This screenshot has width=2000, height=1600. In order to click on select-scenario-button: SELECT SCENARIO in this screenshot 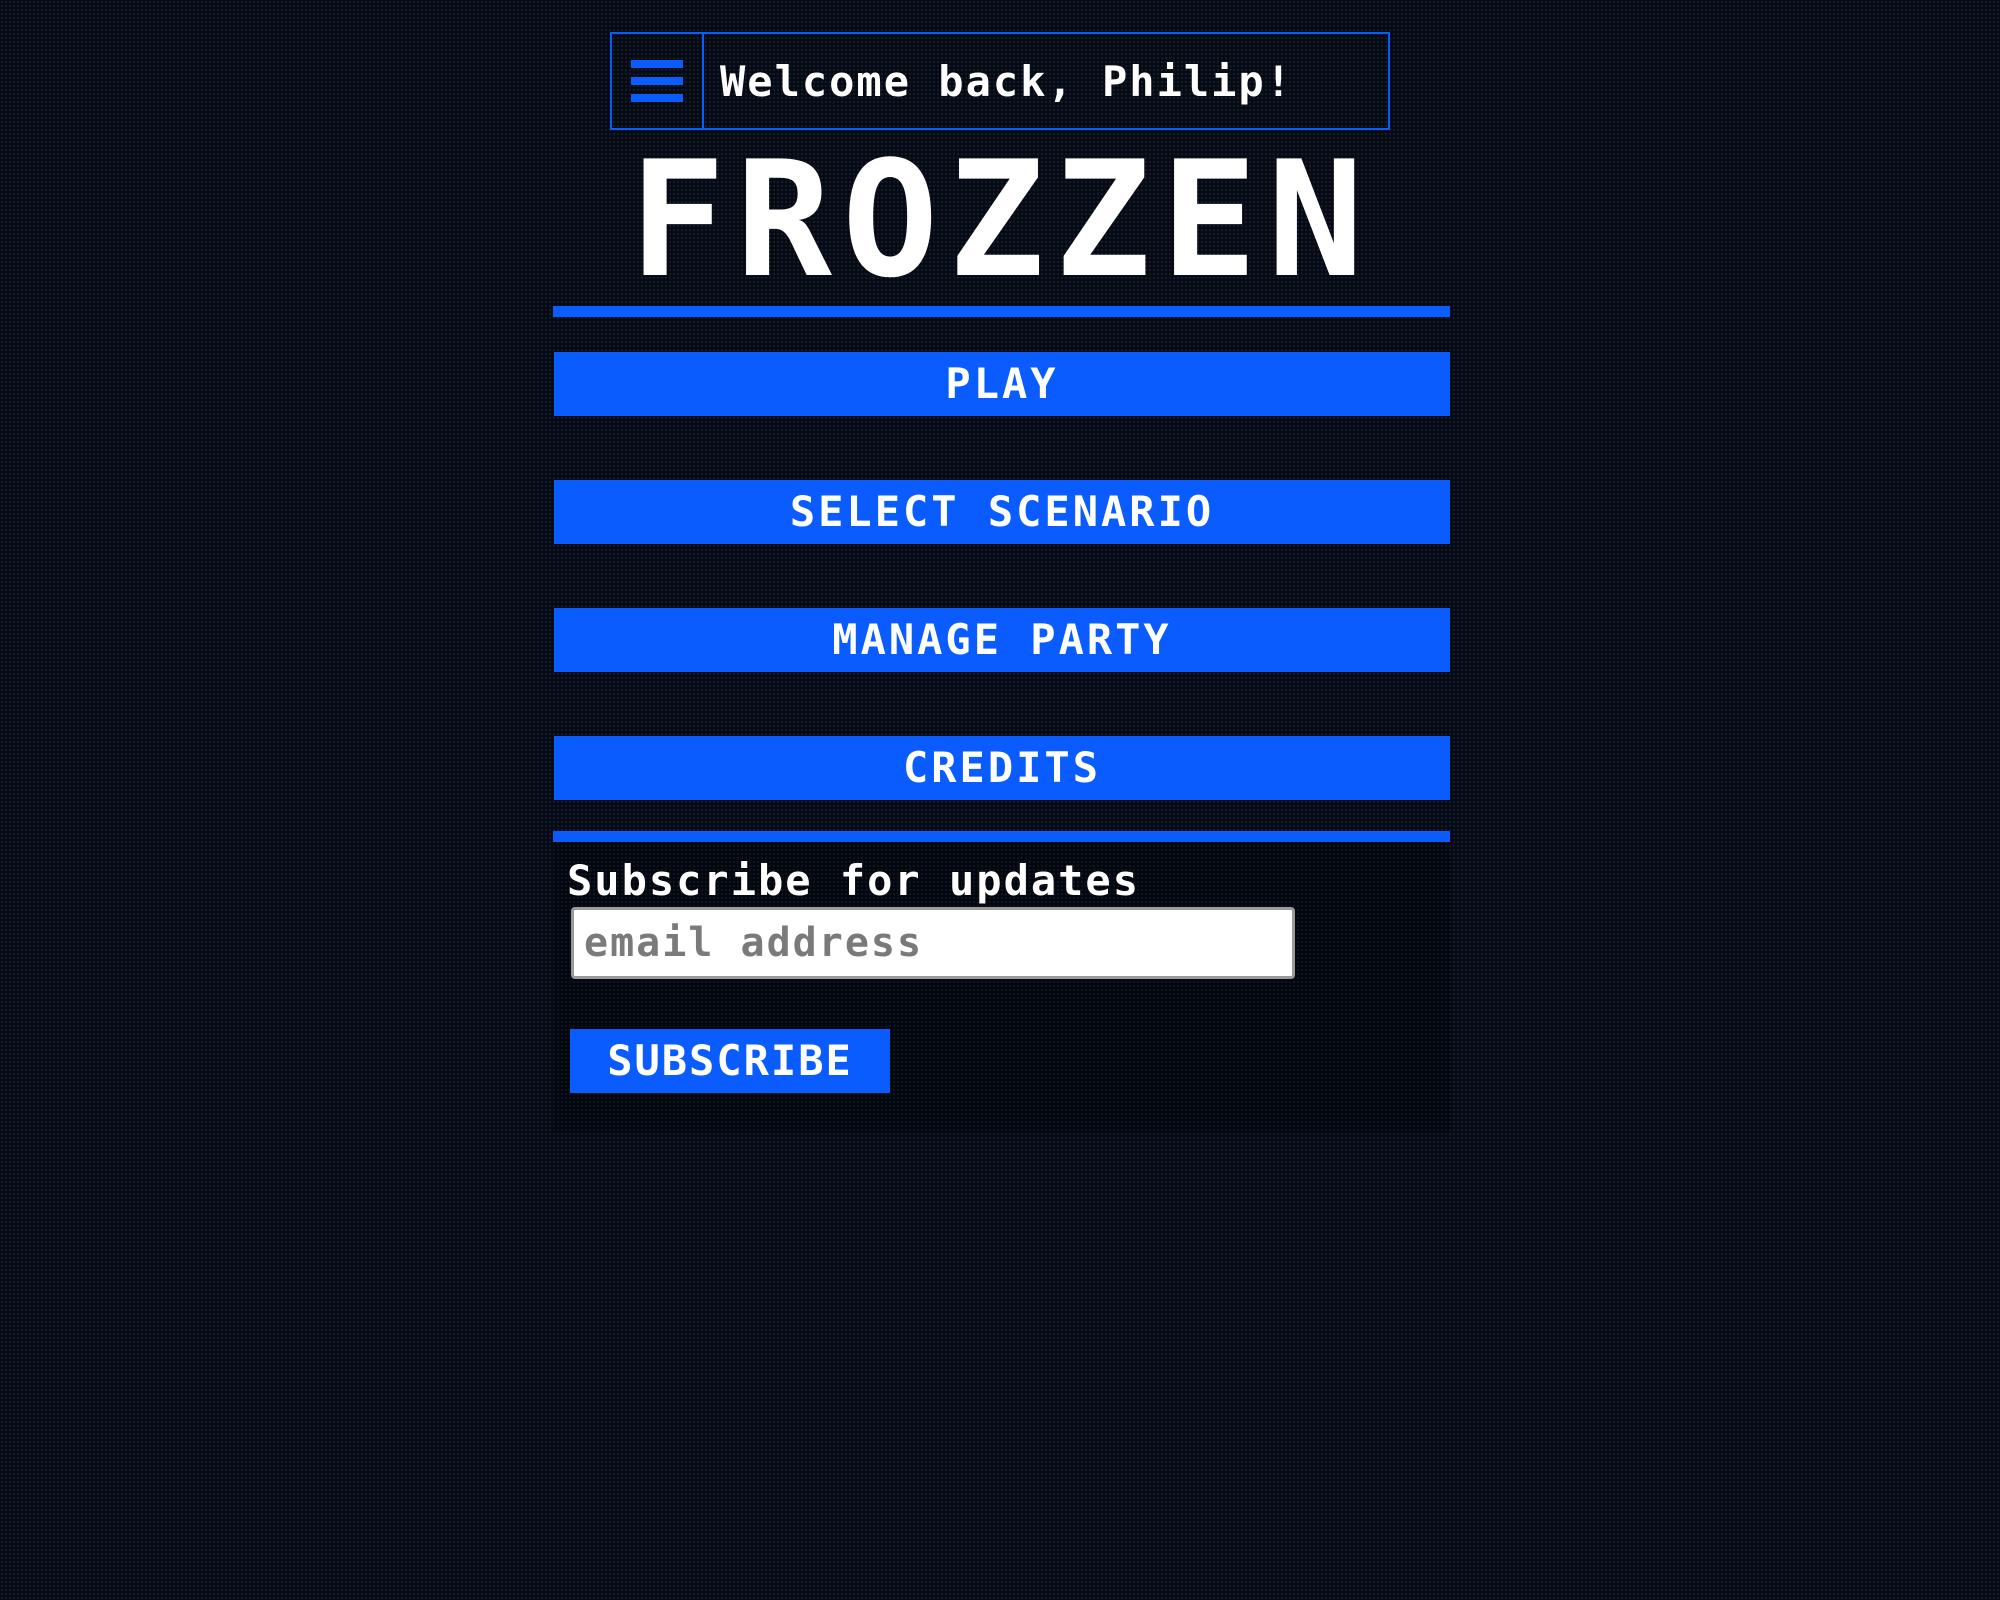, I will do `click(1002, 512)`.